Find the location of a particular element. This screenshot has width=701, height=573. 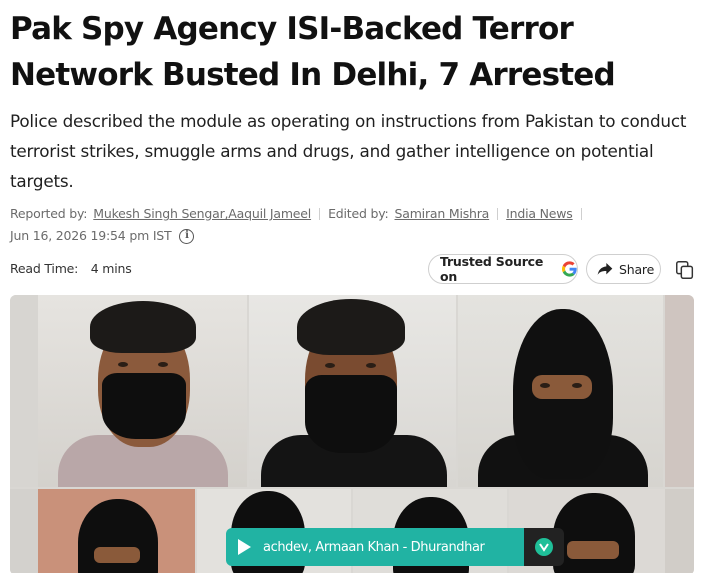

brand-logo-mark is located at coordinates (544, 547).